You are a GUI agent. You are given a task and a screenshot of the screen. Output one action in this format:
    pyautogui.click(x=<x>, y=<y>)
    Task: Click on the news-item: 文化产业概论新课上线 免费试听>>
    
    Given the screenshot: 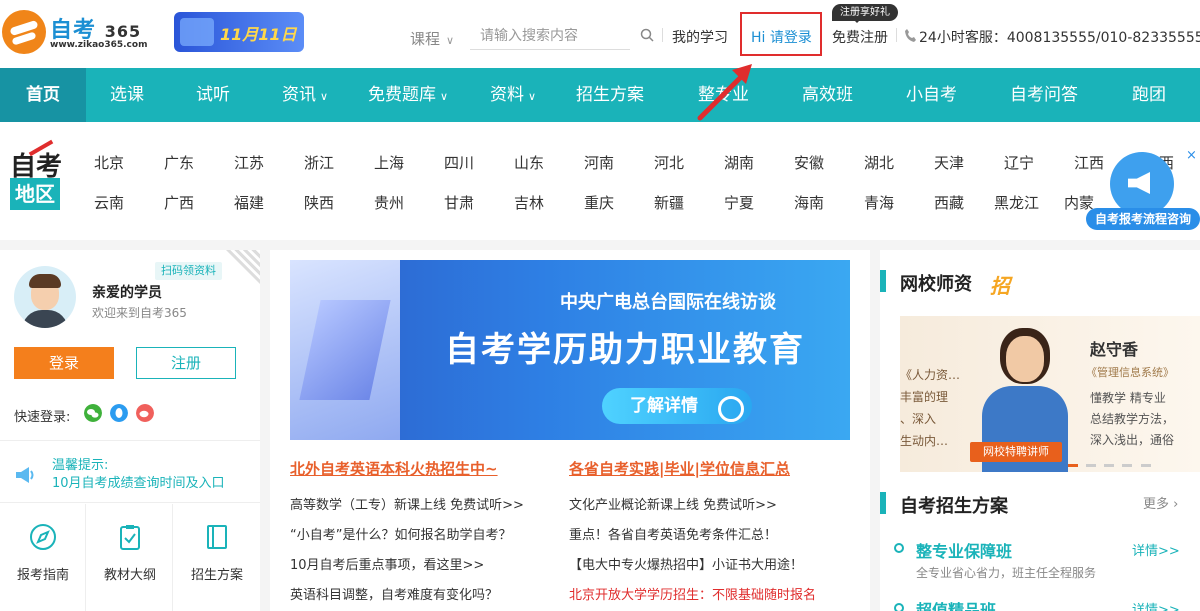 What is the action you would take?
    pyautogui.click(x=673, y=503)
    